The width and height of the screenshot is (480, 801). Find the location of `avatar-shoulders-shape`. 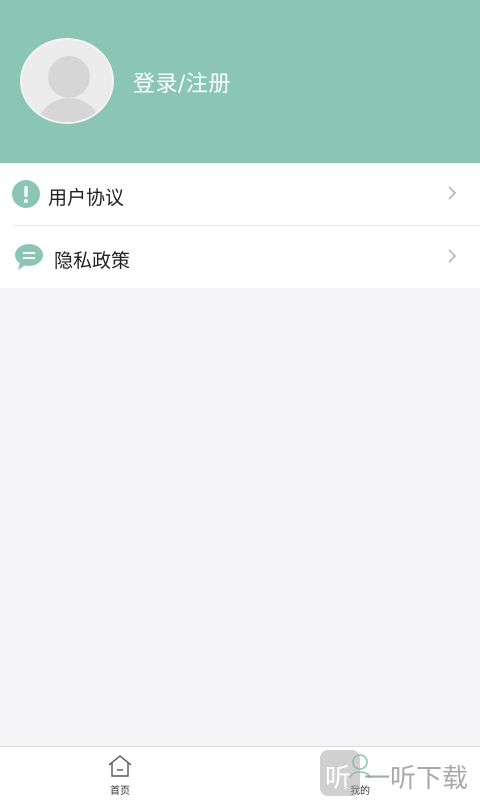

avatar-shoulders-shape is located at coordinates (69, 110).